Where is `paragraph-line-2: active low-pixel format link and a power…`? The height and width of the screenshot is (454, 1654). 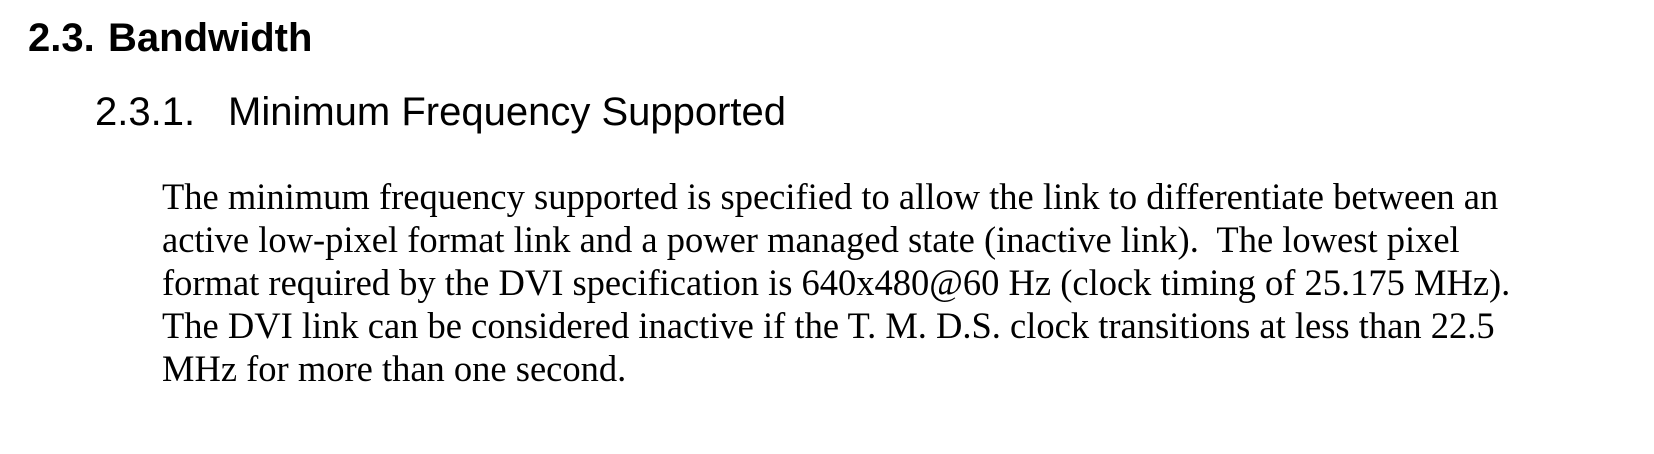 paragraph-line-2: active low-pixel format link and a power… is located at coordinates (811, 239).